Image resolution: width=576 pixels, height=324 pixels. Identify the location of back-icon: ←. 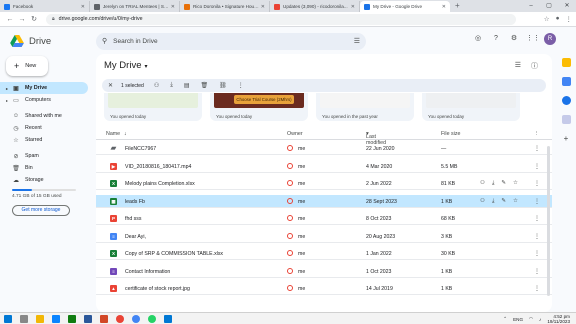
(10, 19).